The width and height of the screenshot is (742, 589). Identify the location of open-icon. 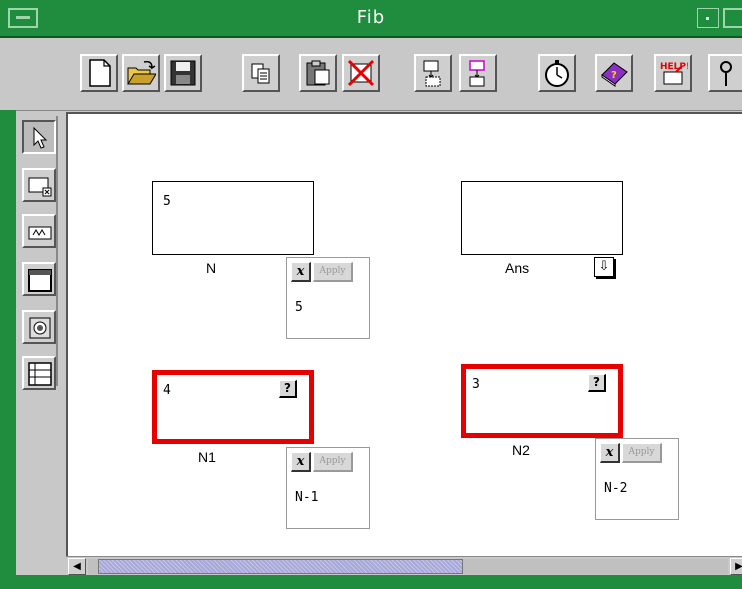
(141, 72).